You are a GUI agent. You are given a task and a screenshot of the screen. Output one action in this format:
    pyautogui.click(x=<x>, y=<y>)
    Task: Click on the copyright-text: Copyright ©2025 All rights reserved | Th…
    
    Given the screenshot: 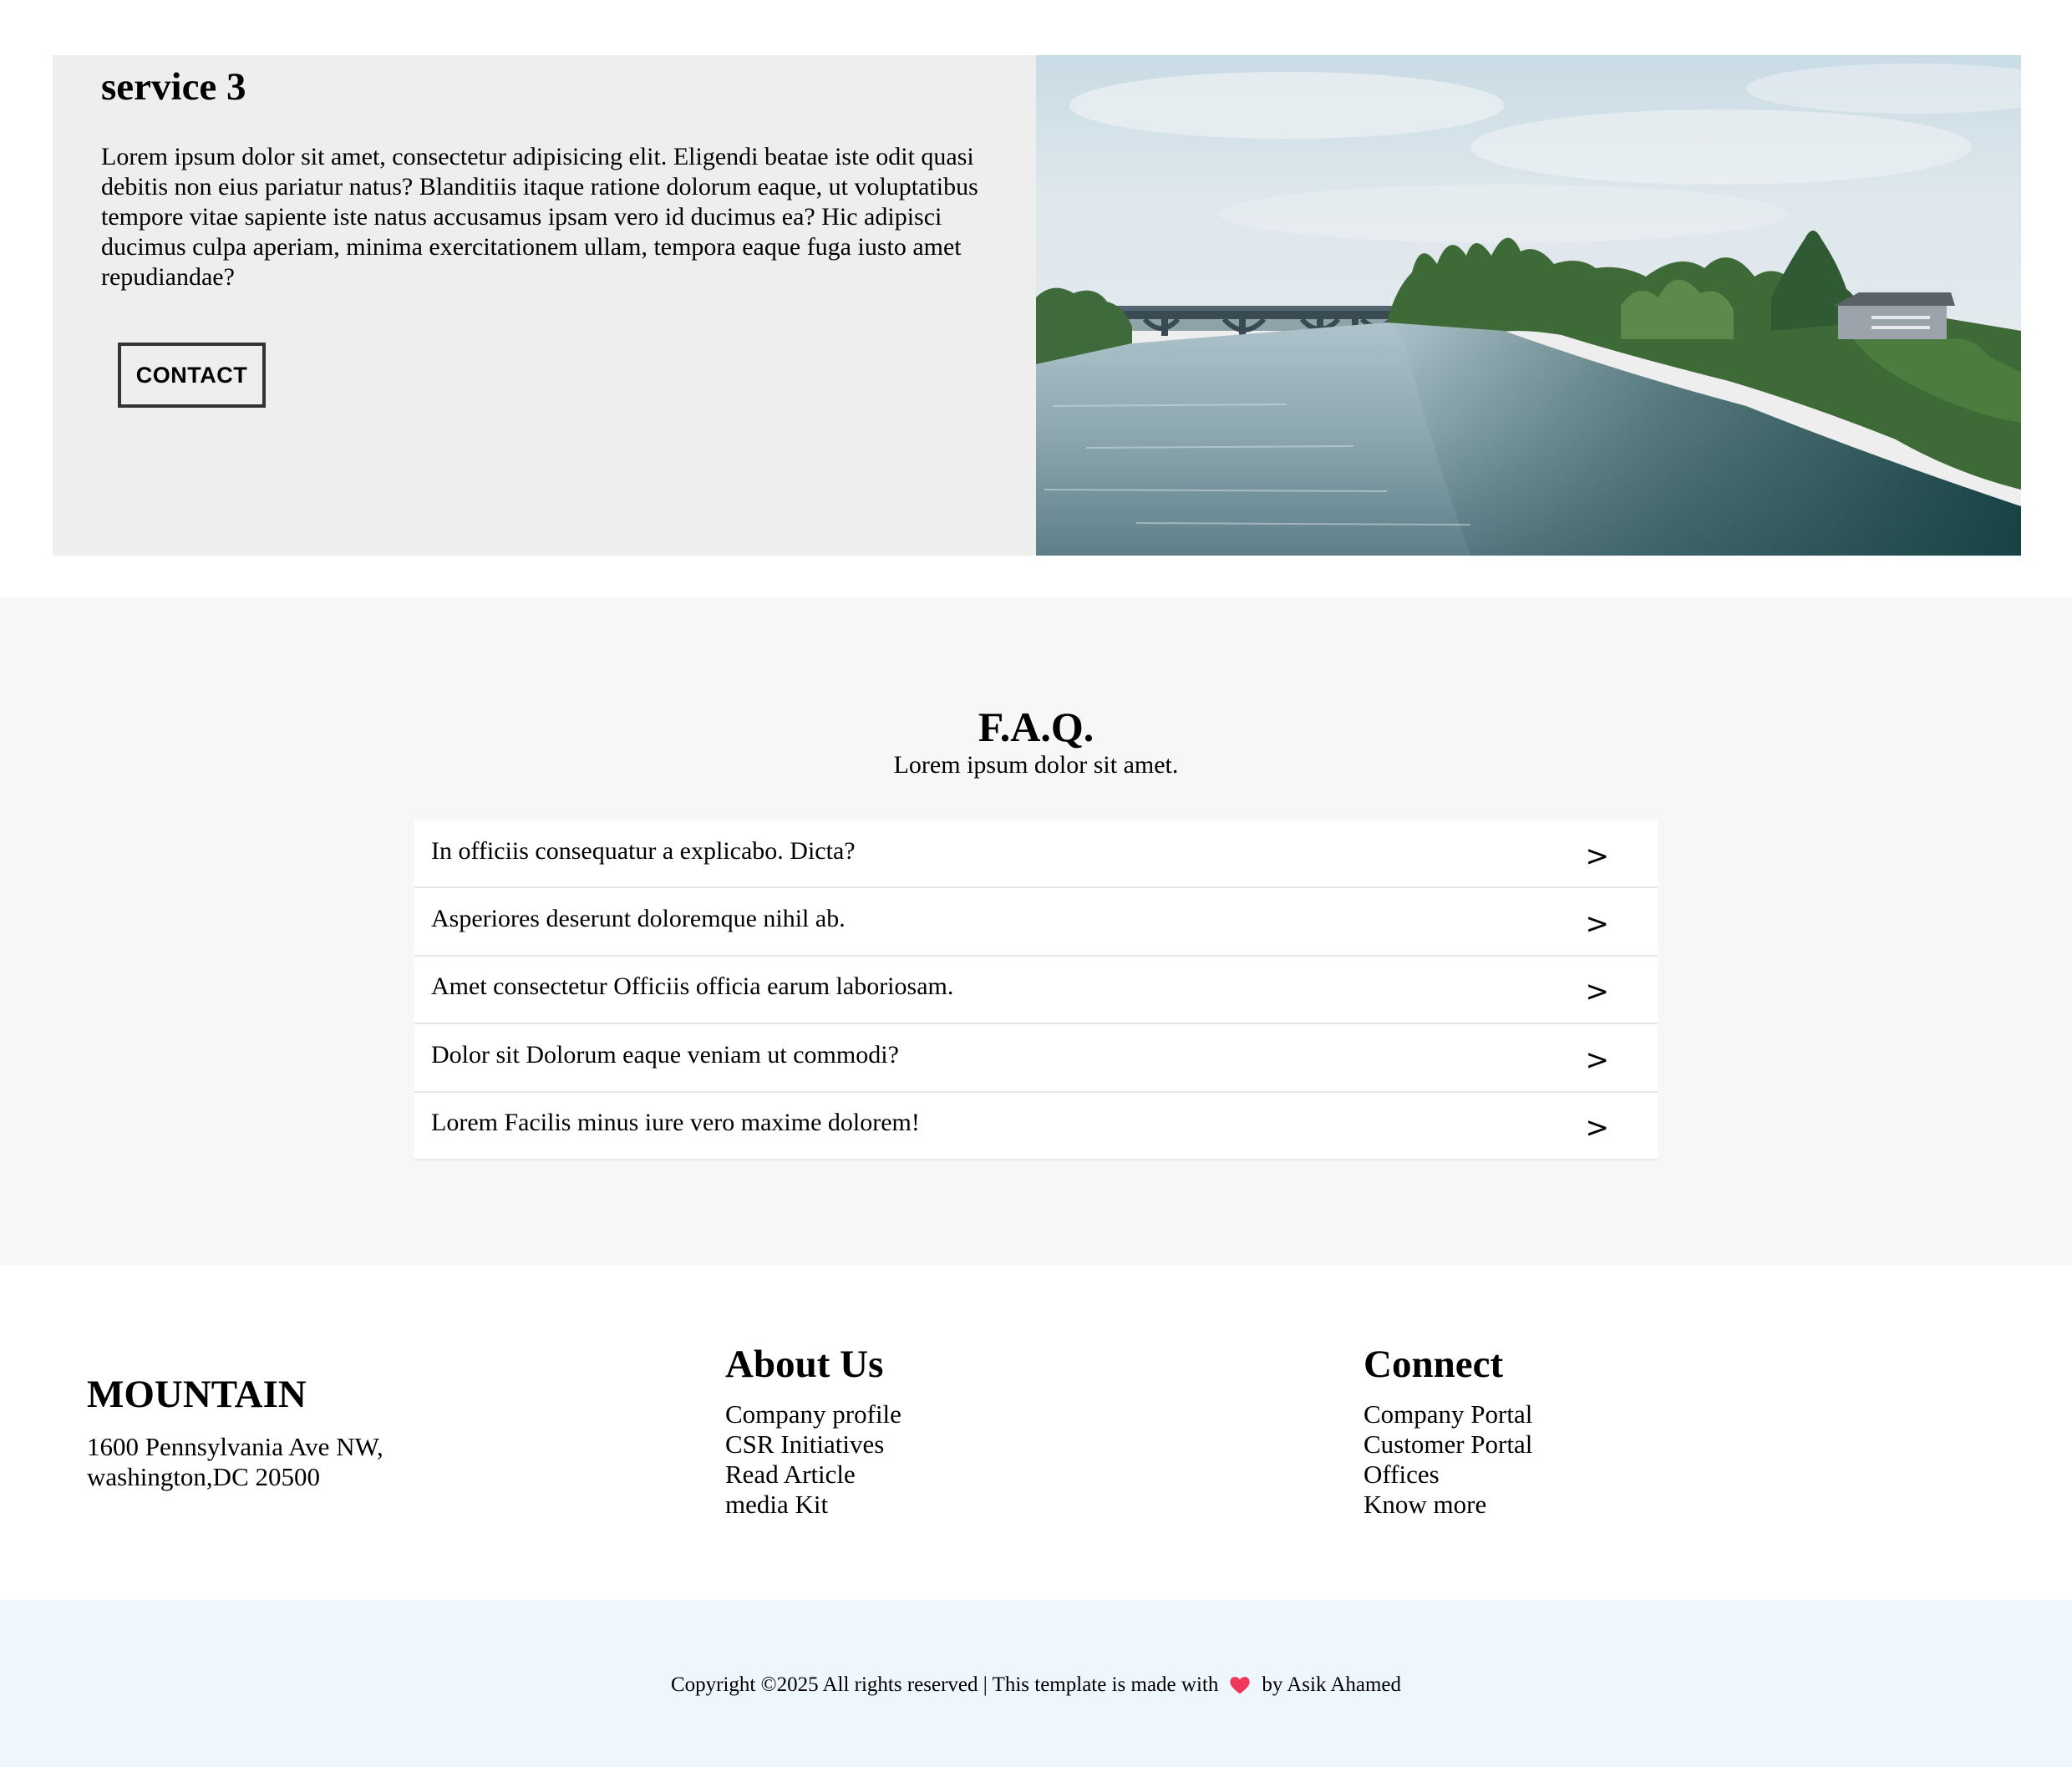 What is the action you would take?
    pyautogui.click(x=944, y=1684)
    